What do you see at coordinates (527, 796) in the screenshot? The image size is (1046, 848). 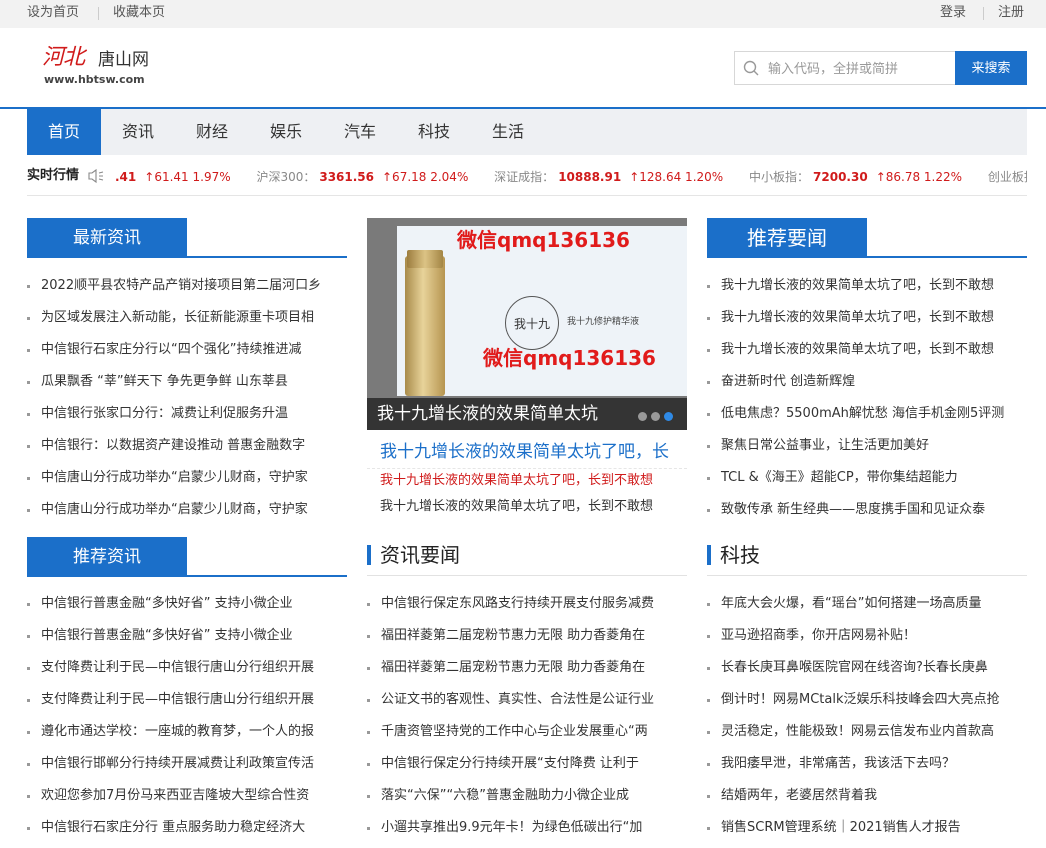 I see `list-item: 落实“六保”“六稳”普惠金融助力小微企业成` at bounding box center [527, 796].